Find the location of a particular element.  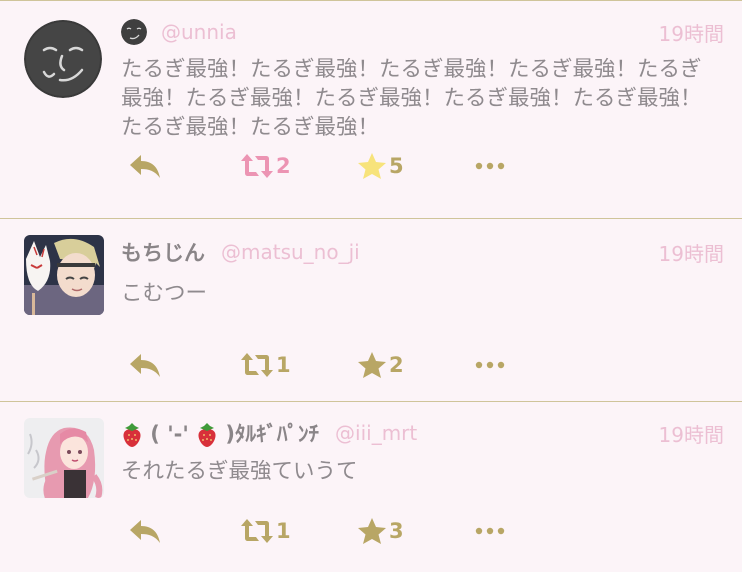

tweet-text: こむつー is located at coordinates (164, 293).